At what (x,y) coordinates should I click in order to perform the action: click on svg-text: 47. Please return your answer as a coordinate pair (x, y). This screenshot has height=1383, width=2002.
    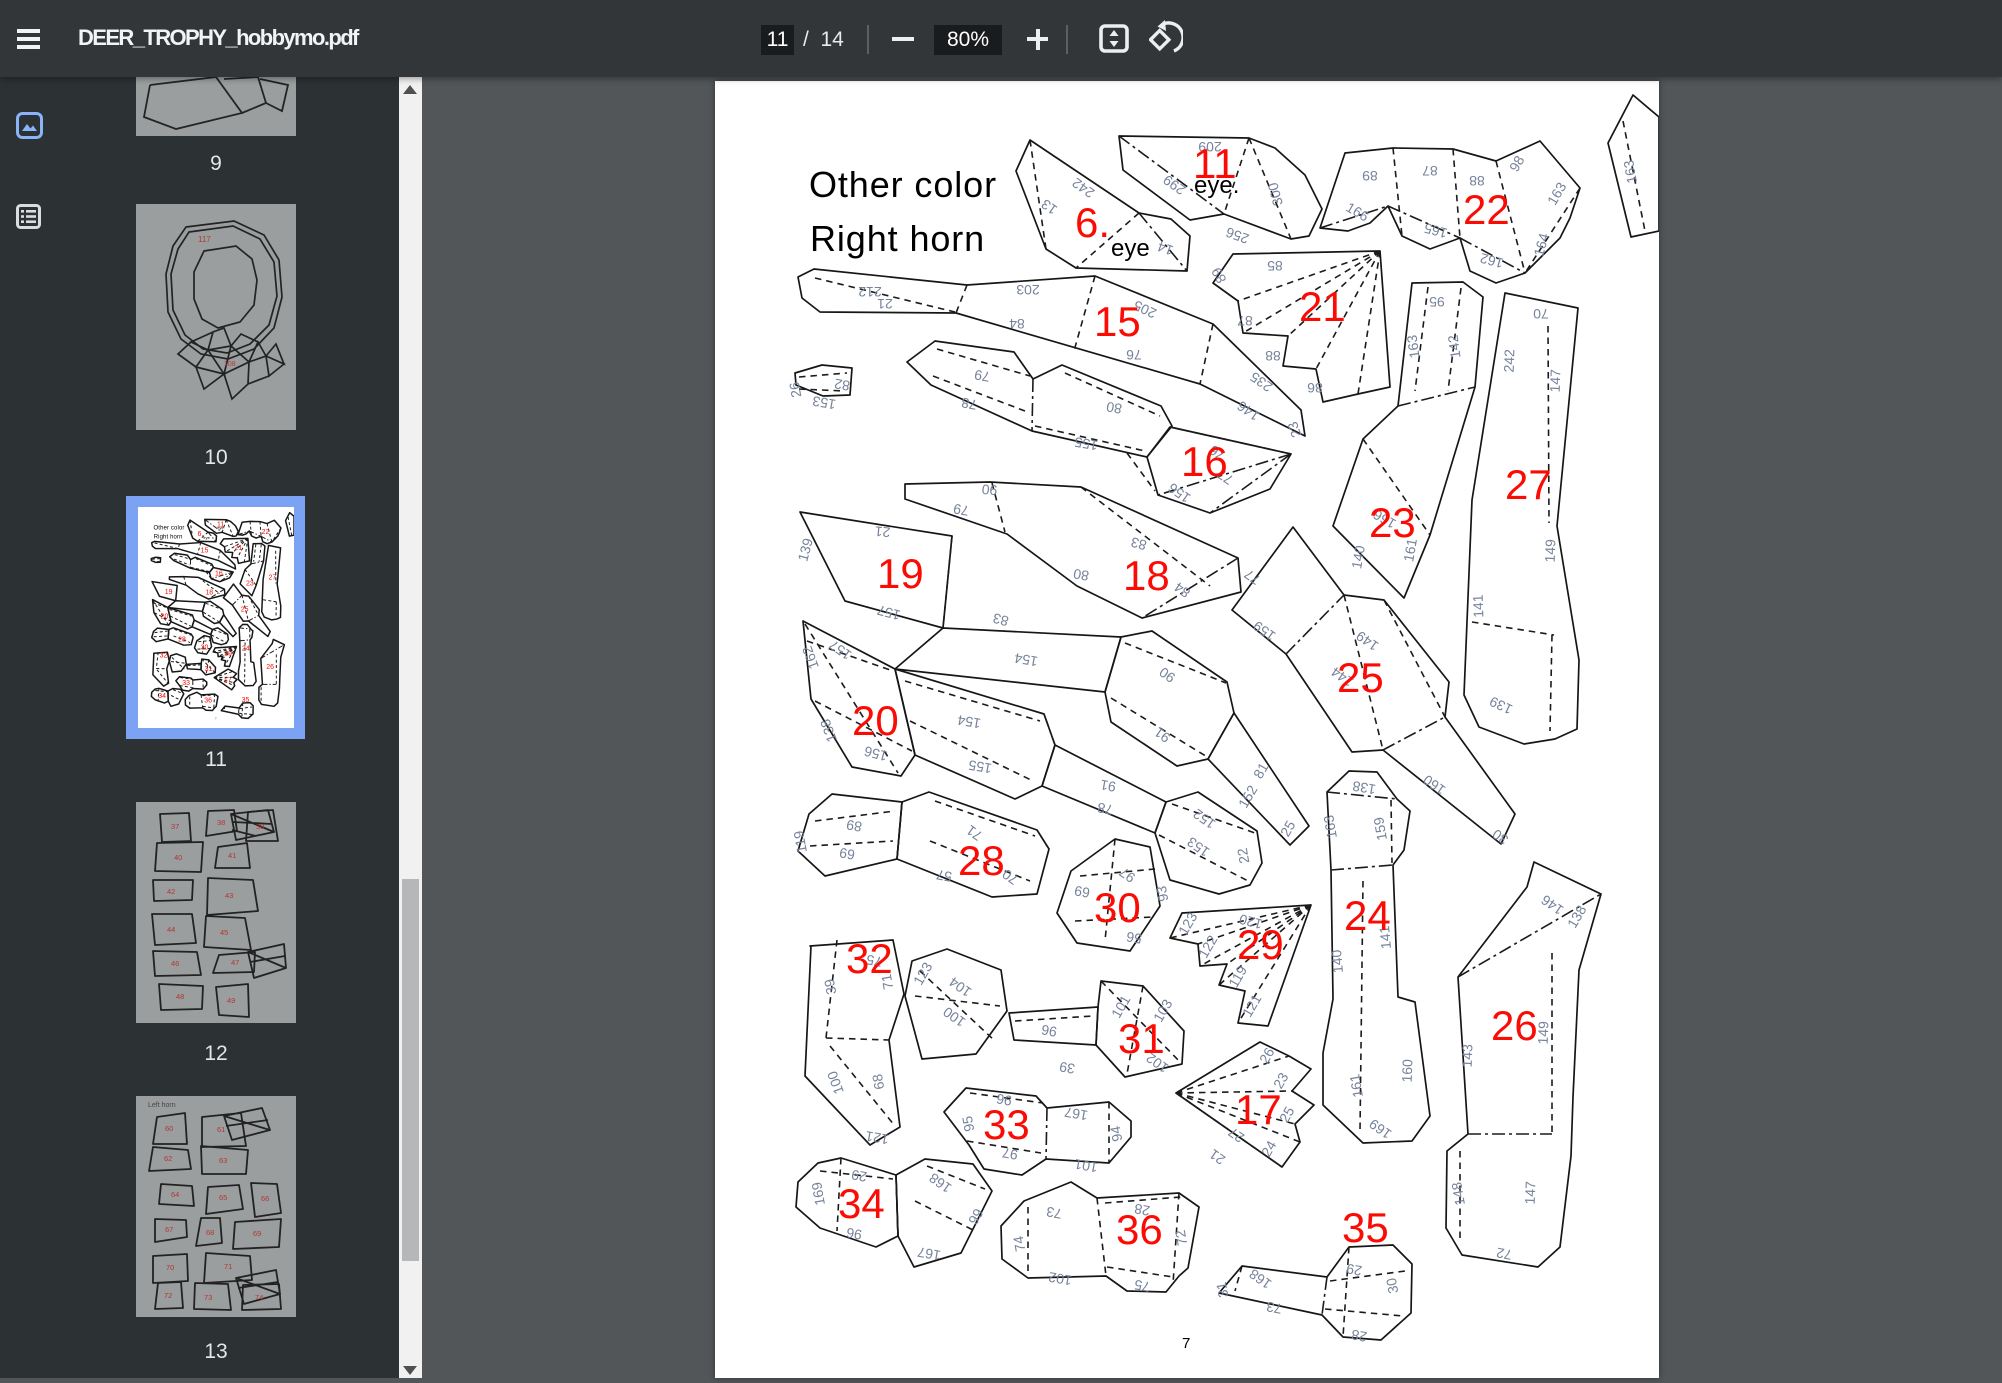
    Looking at the image, I should click on (235, 962).